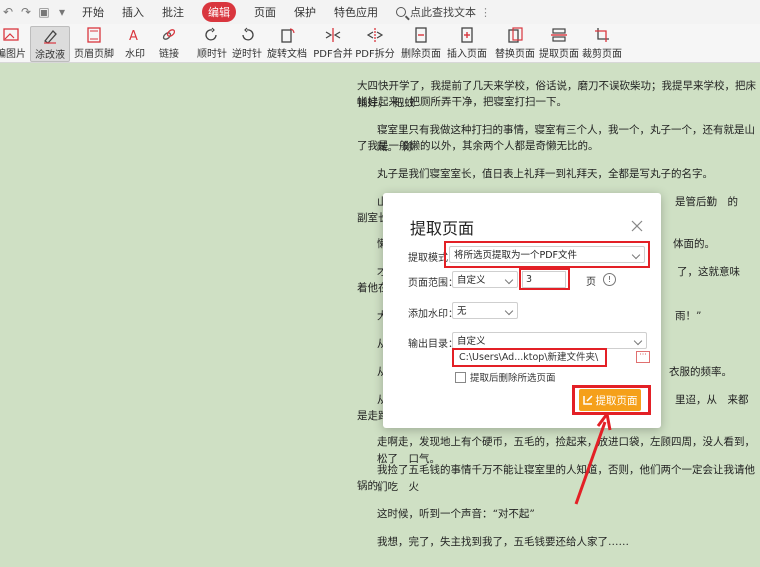 The height and width of the screenshot is (567, 760). What do you see at coordinates (265, 12) in the screenshot?
I see `menu-page: 页面` at bounding box center [265, 12].